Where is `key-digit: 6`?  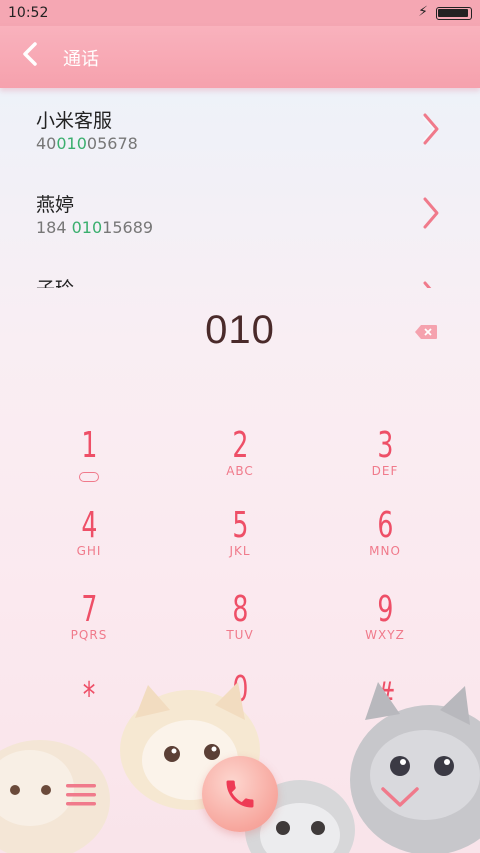 key-digit: 6 is located at coordinates (385, 525).